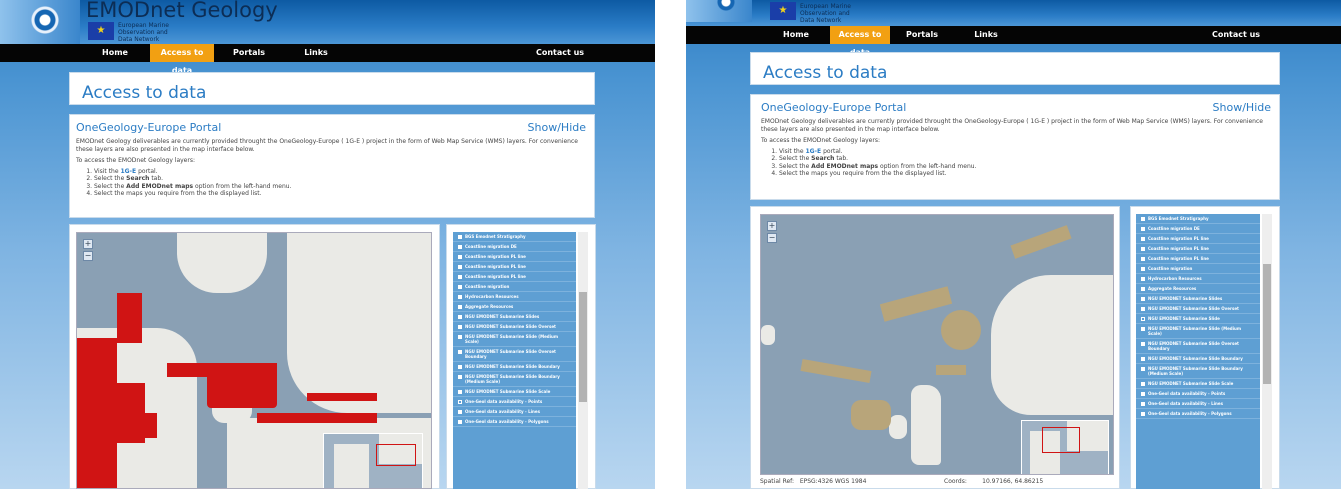 Image resolution: width=1341 pixels, height=489 pixels. Describe the element at coordinates (514, 412) in the screenshot. I see `layer-item: One-Geol data availability - Lines` at that location.